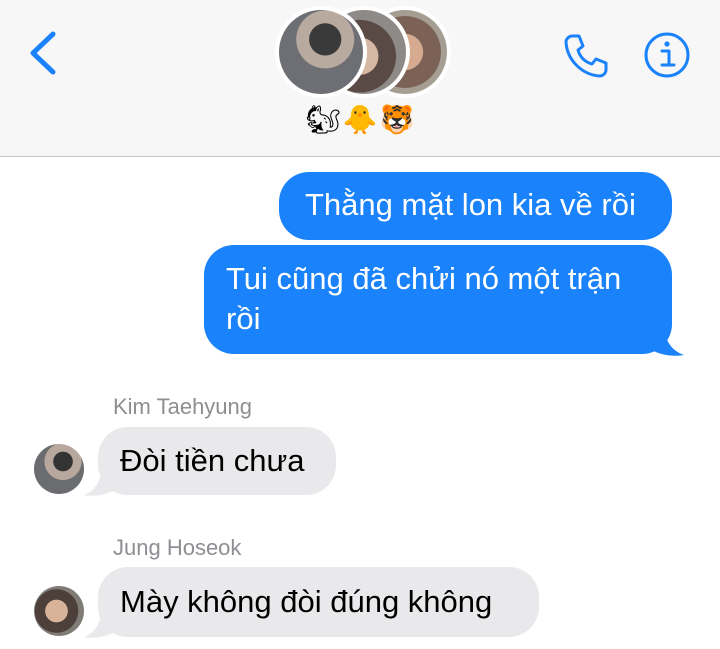 The image size is (720, 649). I want to click on message-text: Tui cũng đã chửi nó một trận rồi, so click(424, 298).